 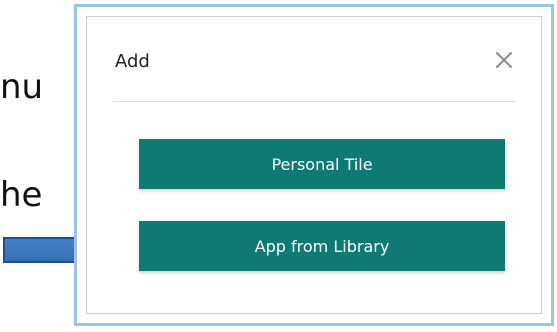 I want to click on close-icon, so click(x=504, y=60).